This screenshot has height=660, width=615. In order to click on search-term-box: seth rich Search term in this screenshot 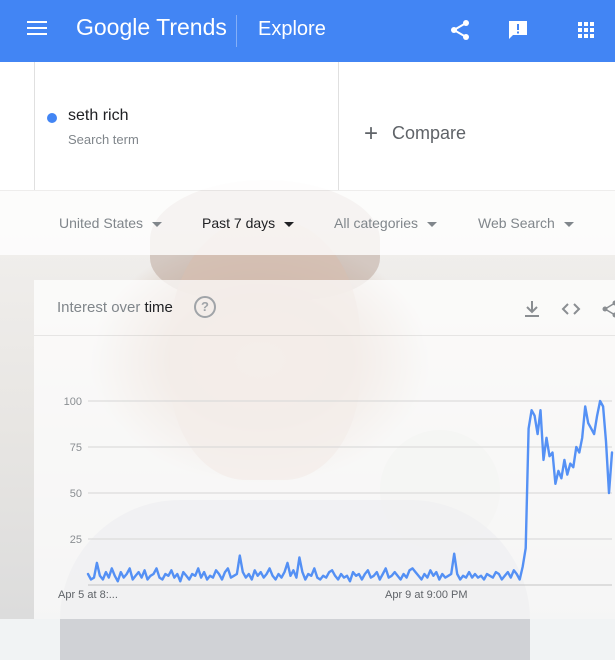, I will do `click(186, 126)`.